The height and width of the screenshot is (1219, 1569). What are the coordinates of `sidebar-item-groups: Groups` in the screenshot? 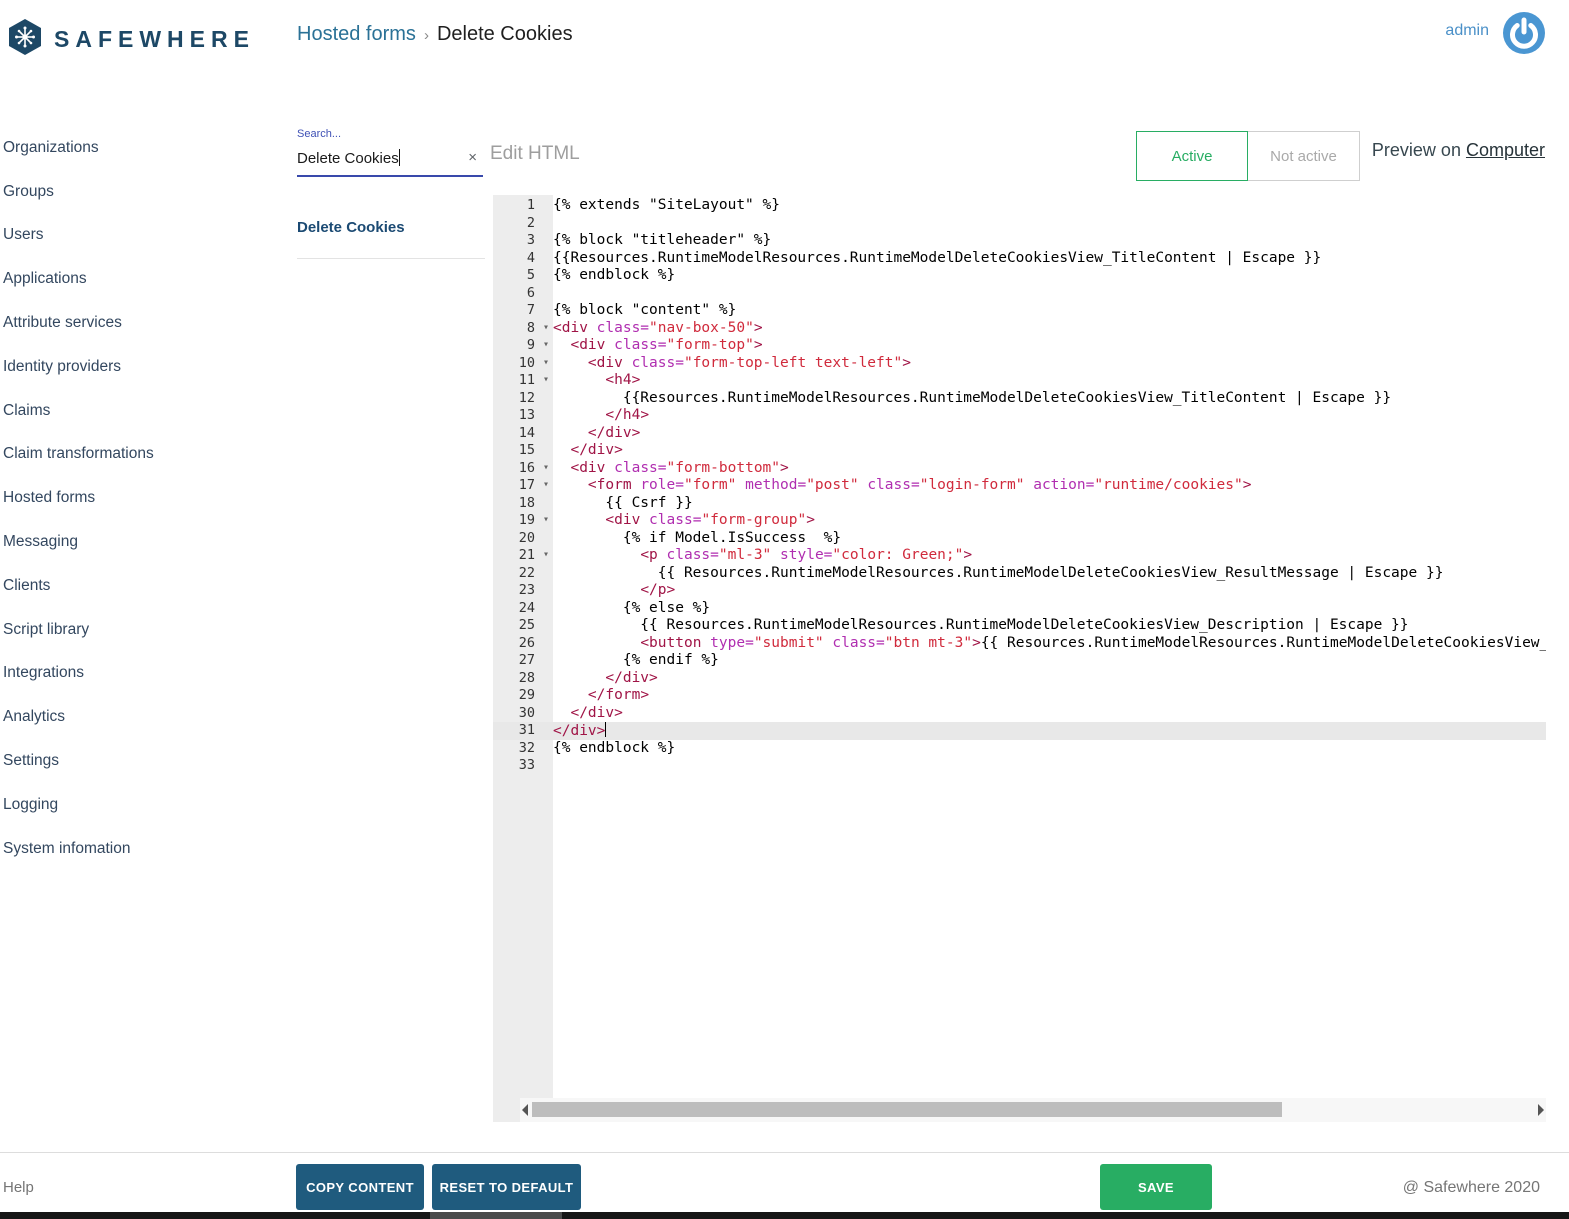 It's located at (148, 192).